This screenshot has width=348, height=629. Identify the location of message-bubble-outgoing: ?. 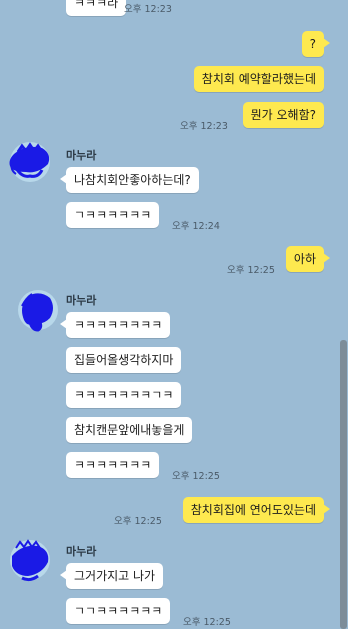
(316, 44).